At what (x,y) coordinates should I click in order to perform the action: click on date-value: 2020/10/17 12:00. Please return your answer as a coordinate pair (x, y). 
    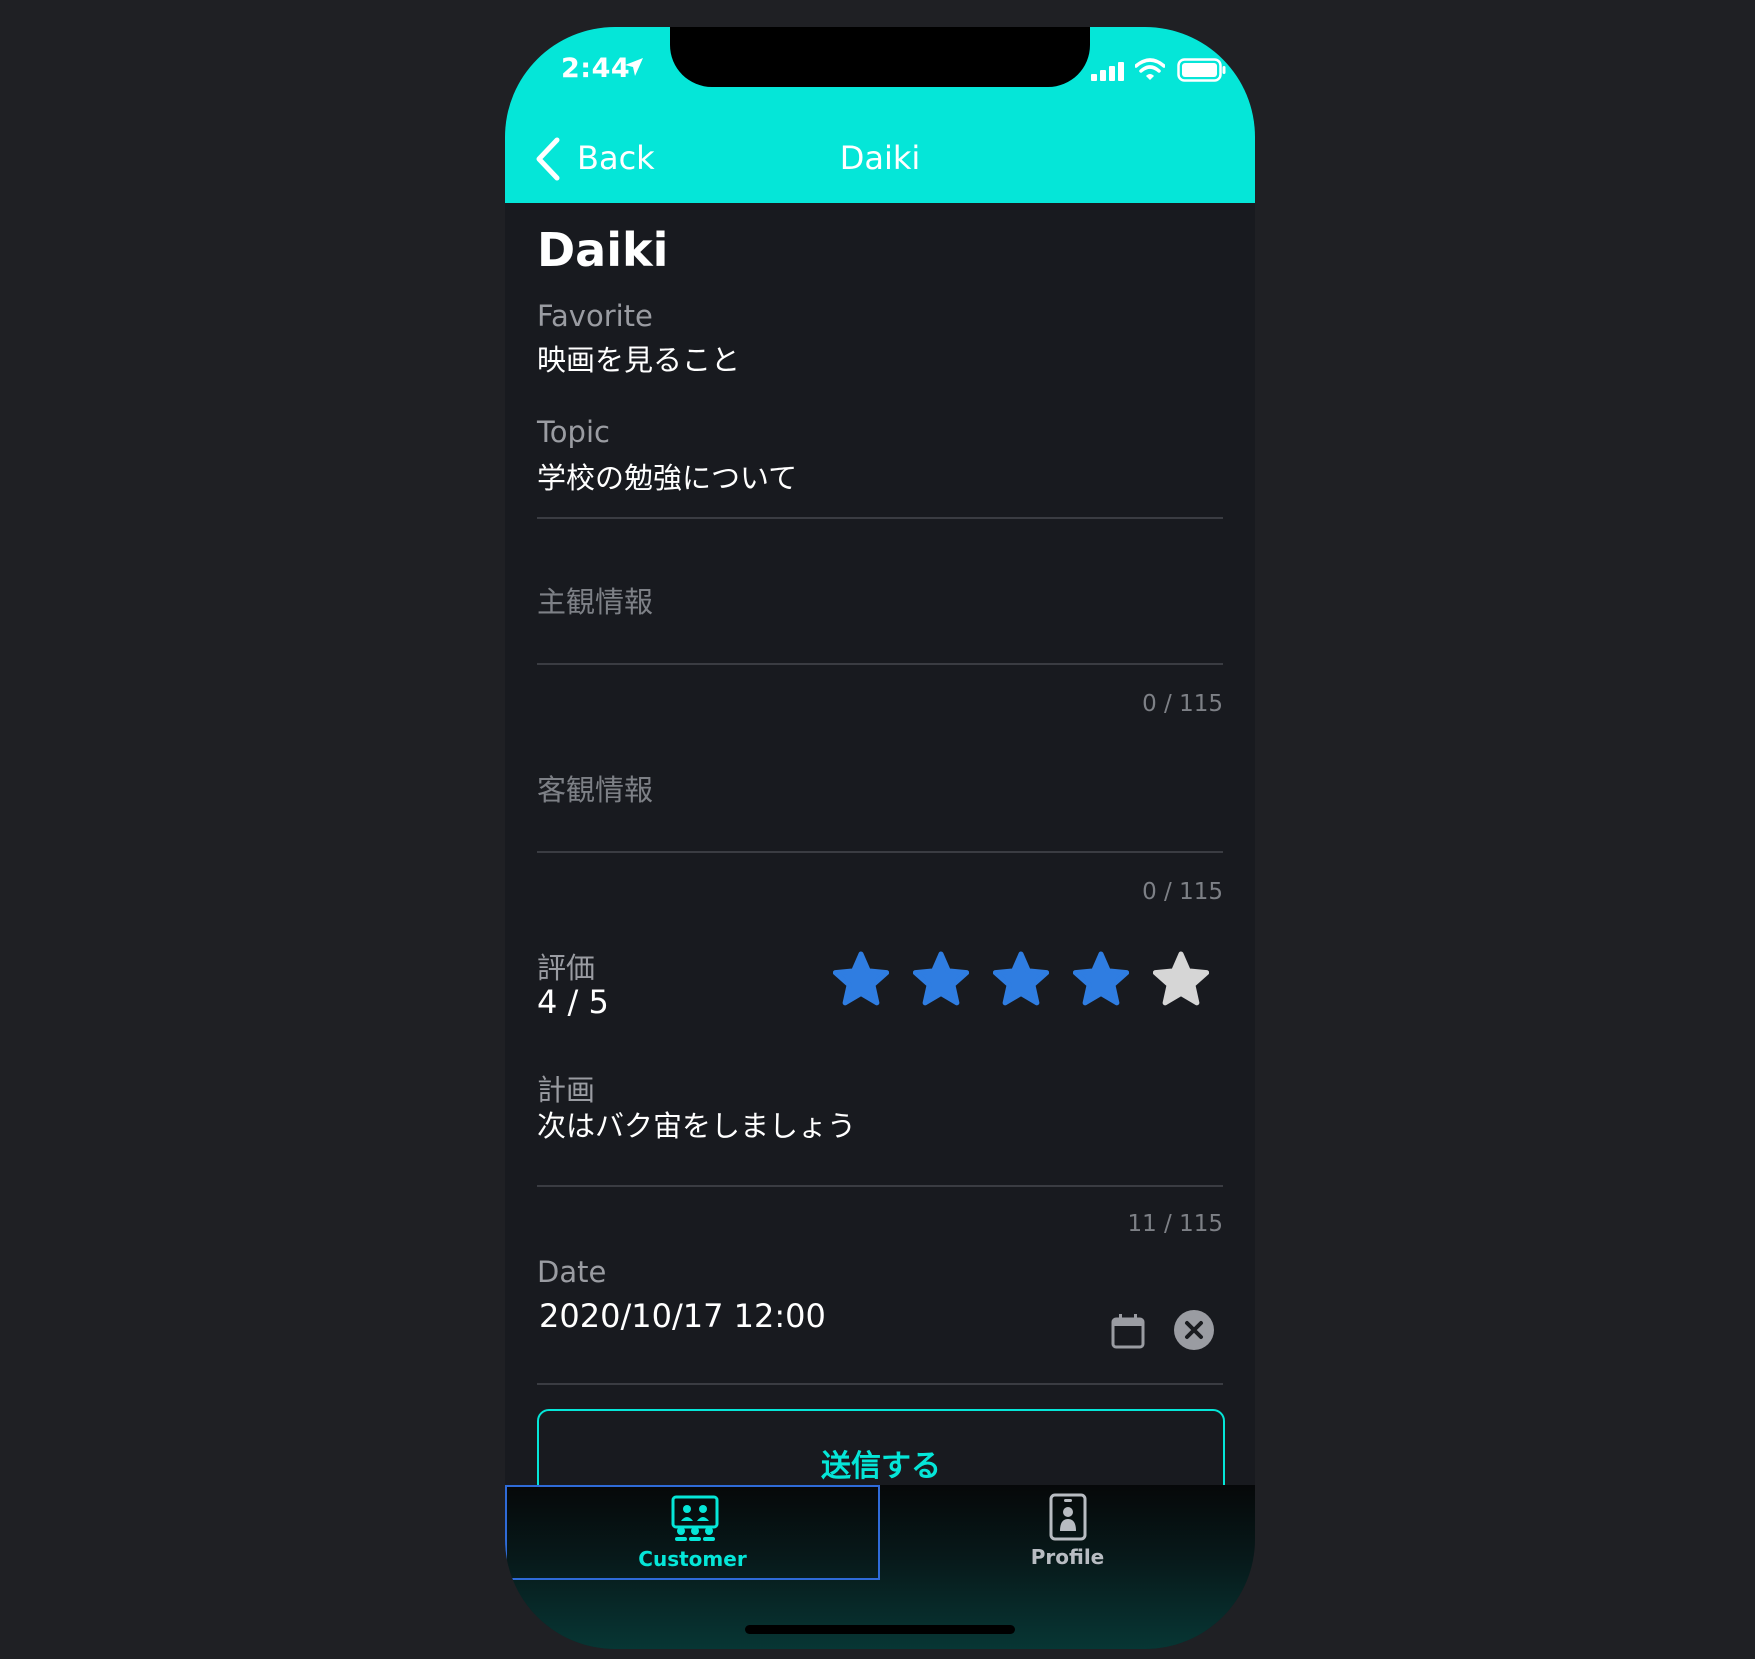
    Looking at the image, I should click on (682, 1316).